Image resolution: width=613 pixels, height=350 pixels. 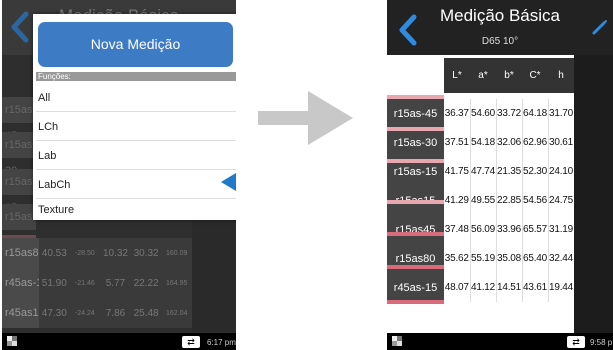 I want to click on bg-row-label: r15as-30, so click(x=19, y=154).